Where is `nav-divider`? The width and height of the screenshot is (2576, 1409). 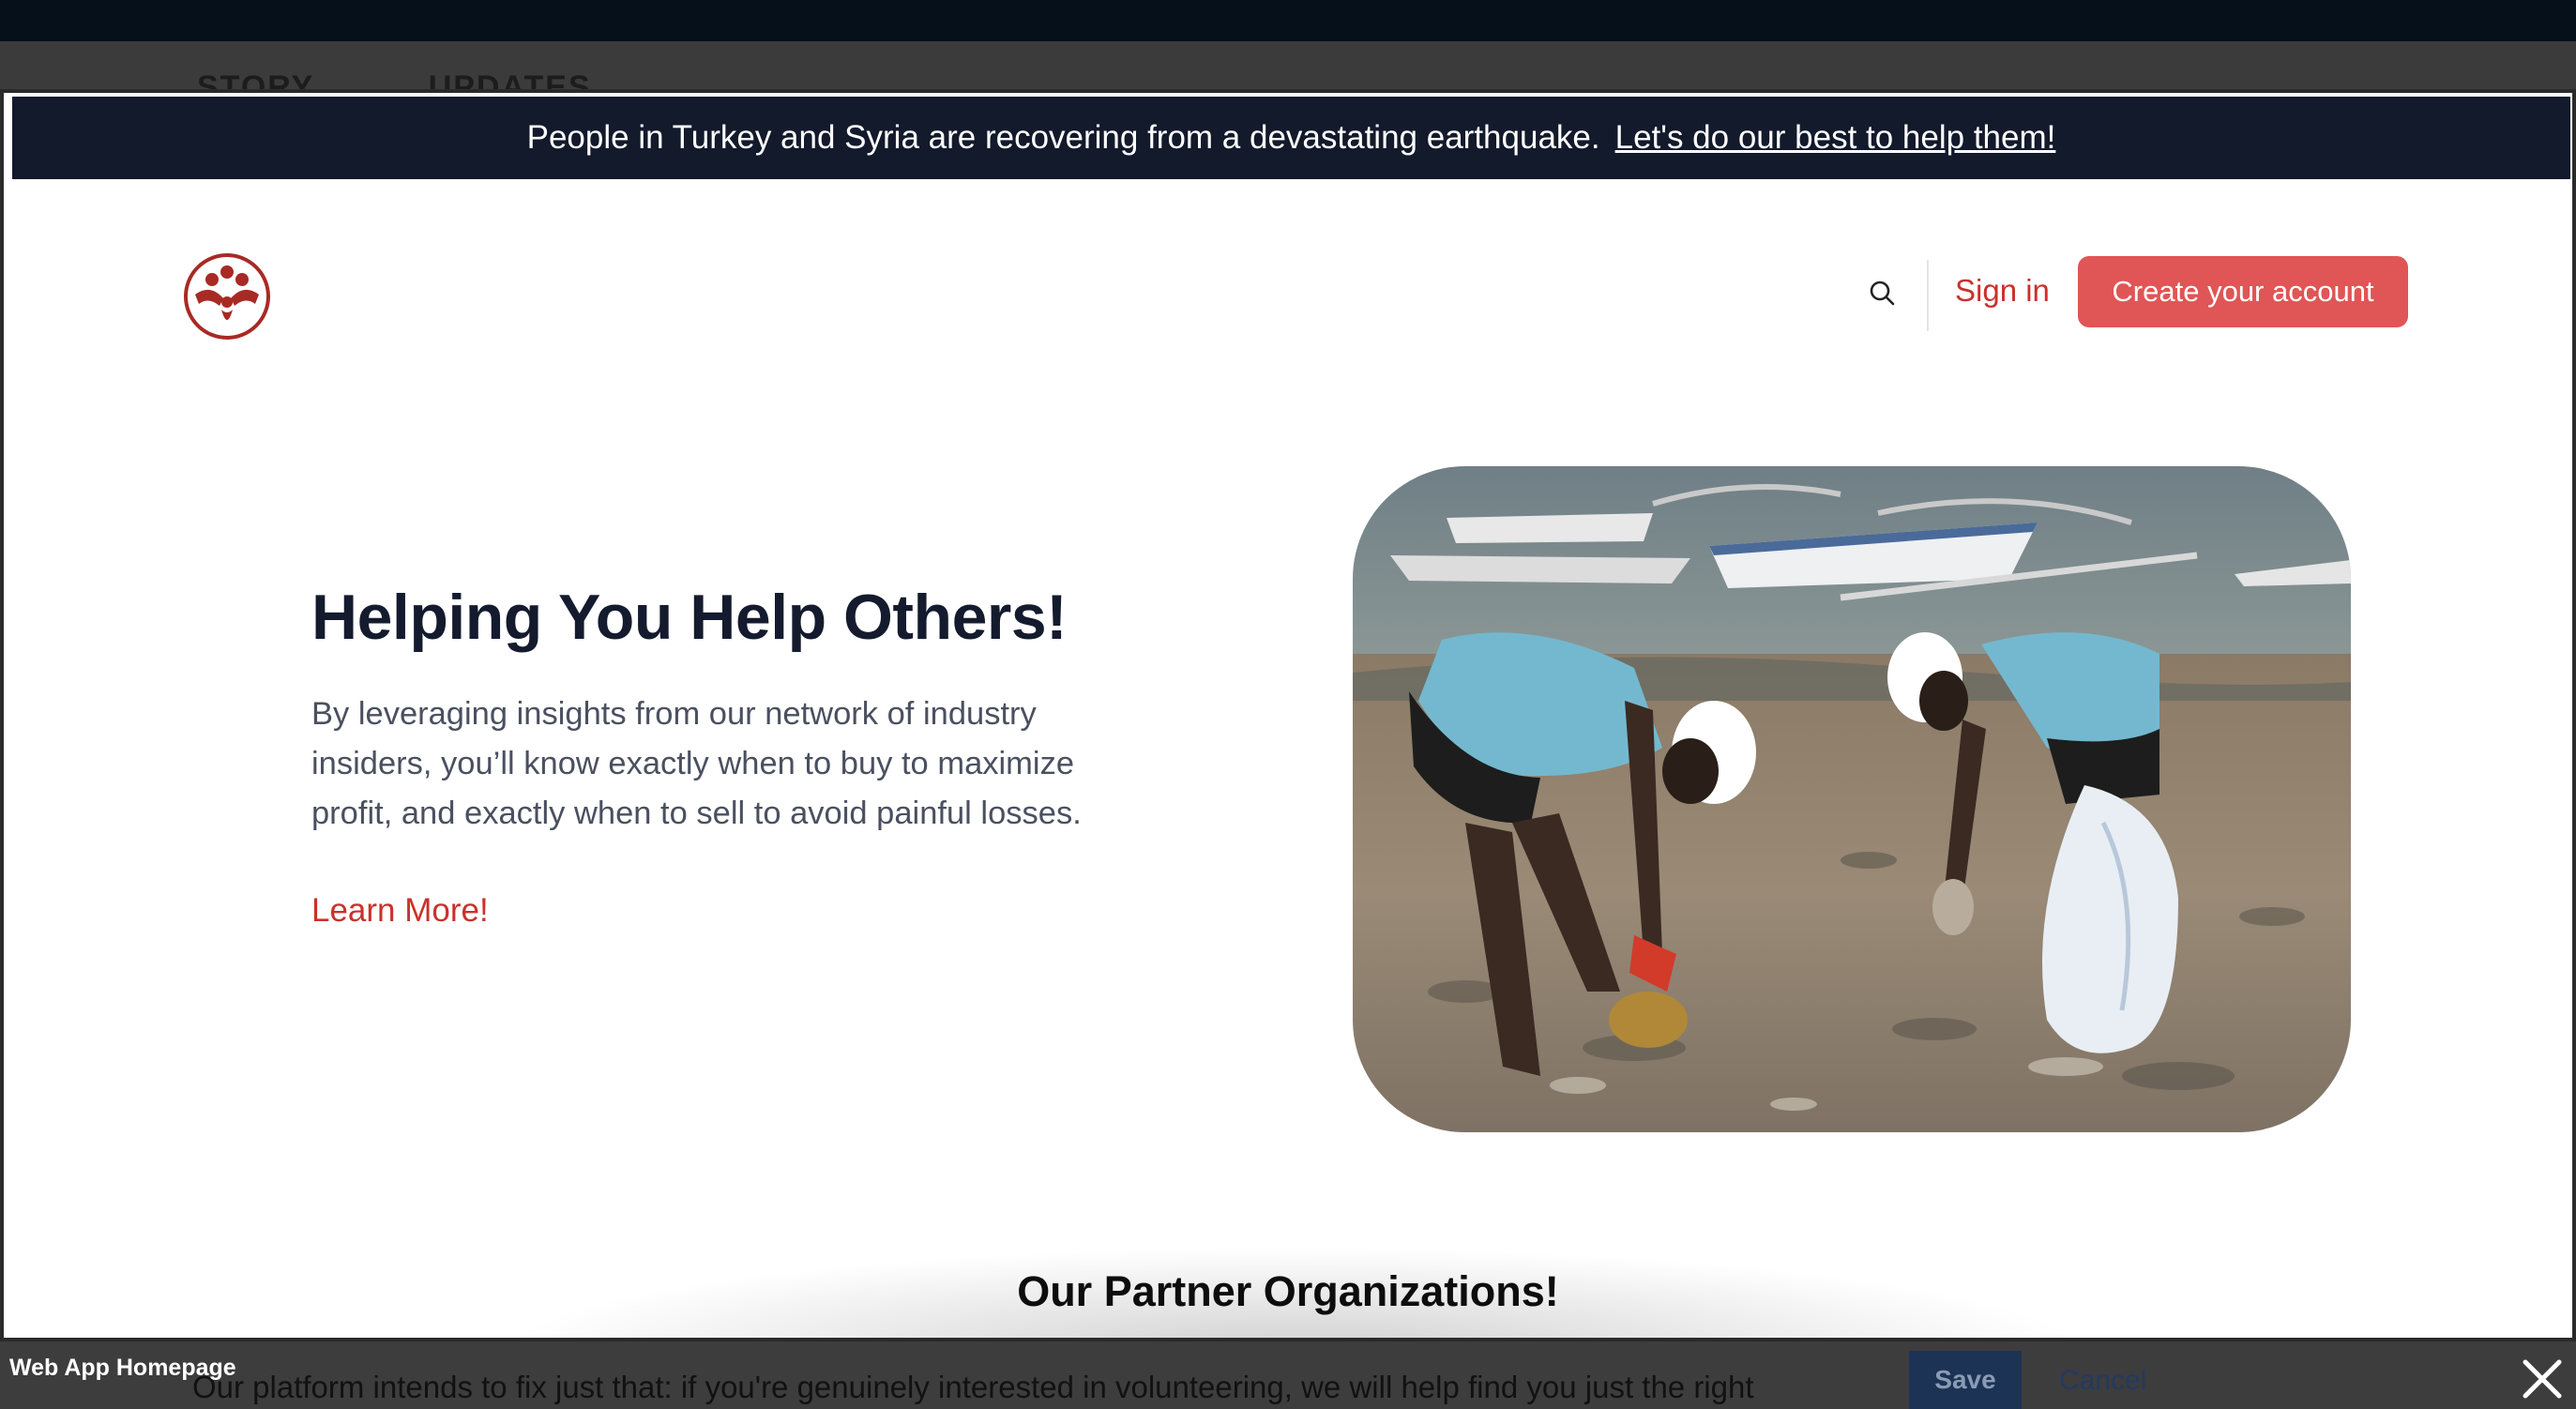
nav-divider is located at coordinates (1928, 296).